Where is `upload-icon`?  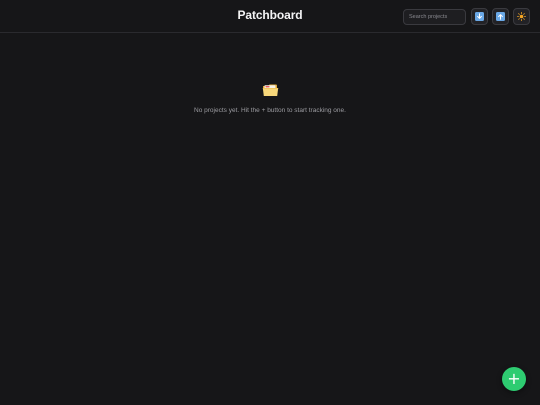
upload-icon is located at coordinates (500, 16).